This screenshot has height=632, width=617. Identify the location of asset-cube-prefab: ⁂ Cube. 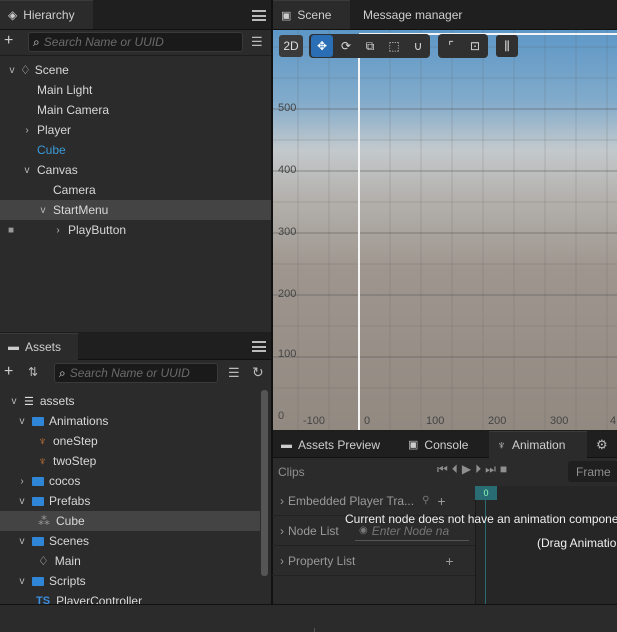
(130, 521).